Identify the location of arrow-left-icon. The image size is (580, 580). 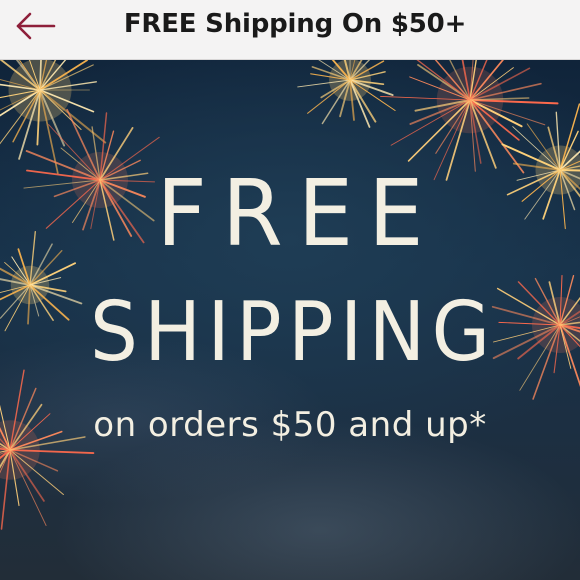
(36, 26).